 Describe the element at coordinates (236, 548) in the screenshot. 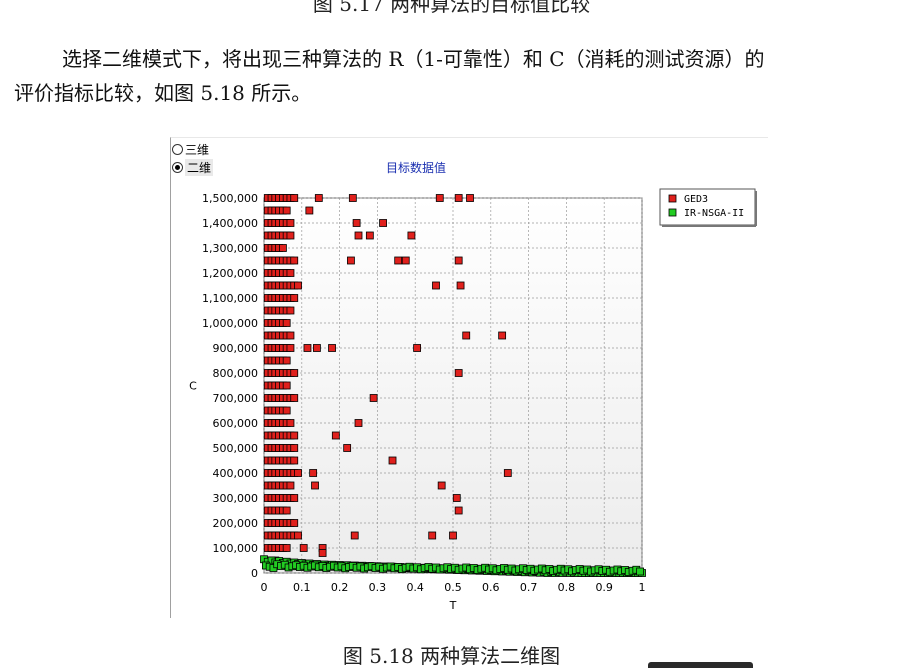

I see `y-tick-label: 100,000` at that location.